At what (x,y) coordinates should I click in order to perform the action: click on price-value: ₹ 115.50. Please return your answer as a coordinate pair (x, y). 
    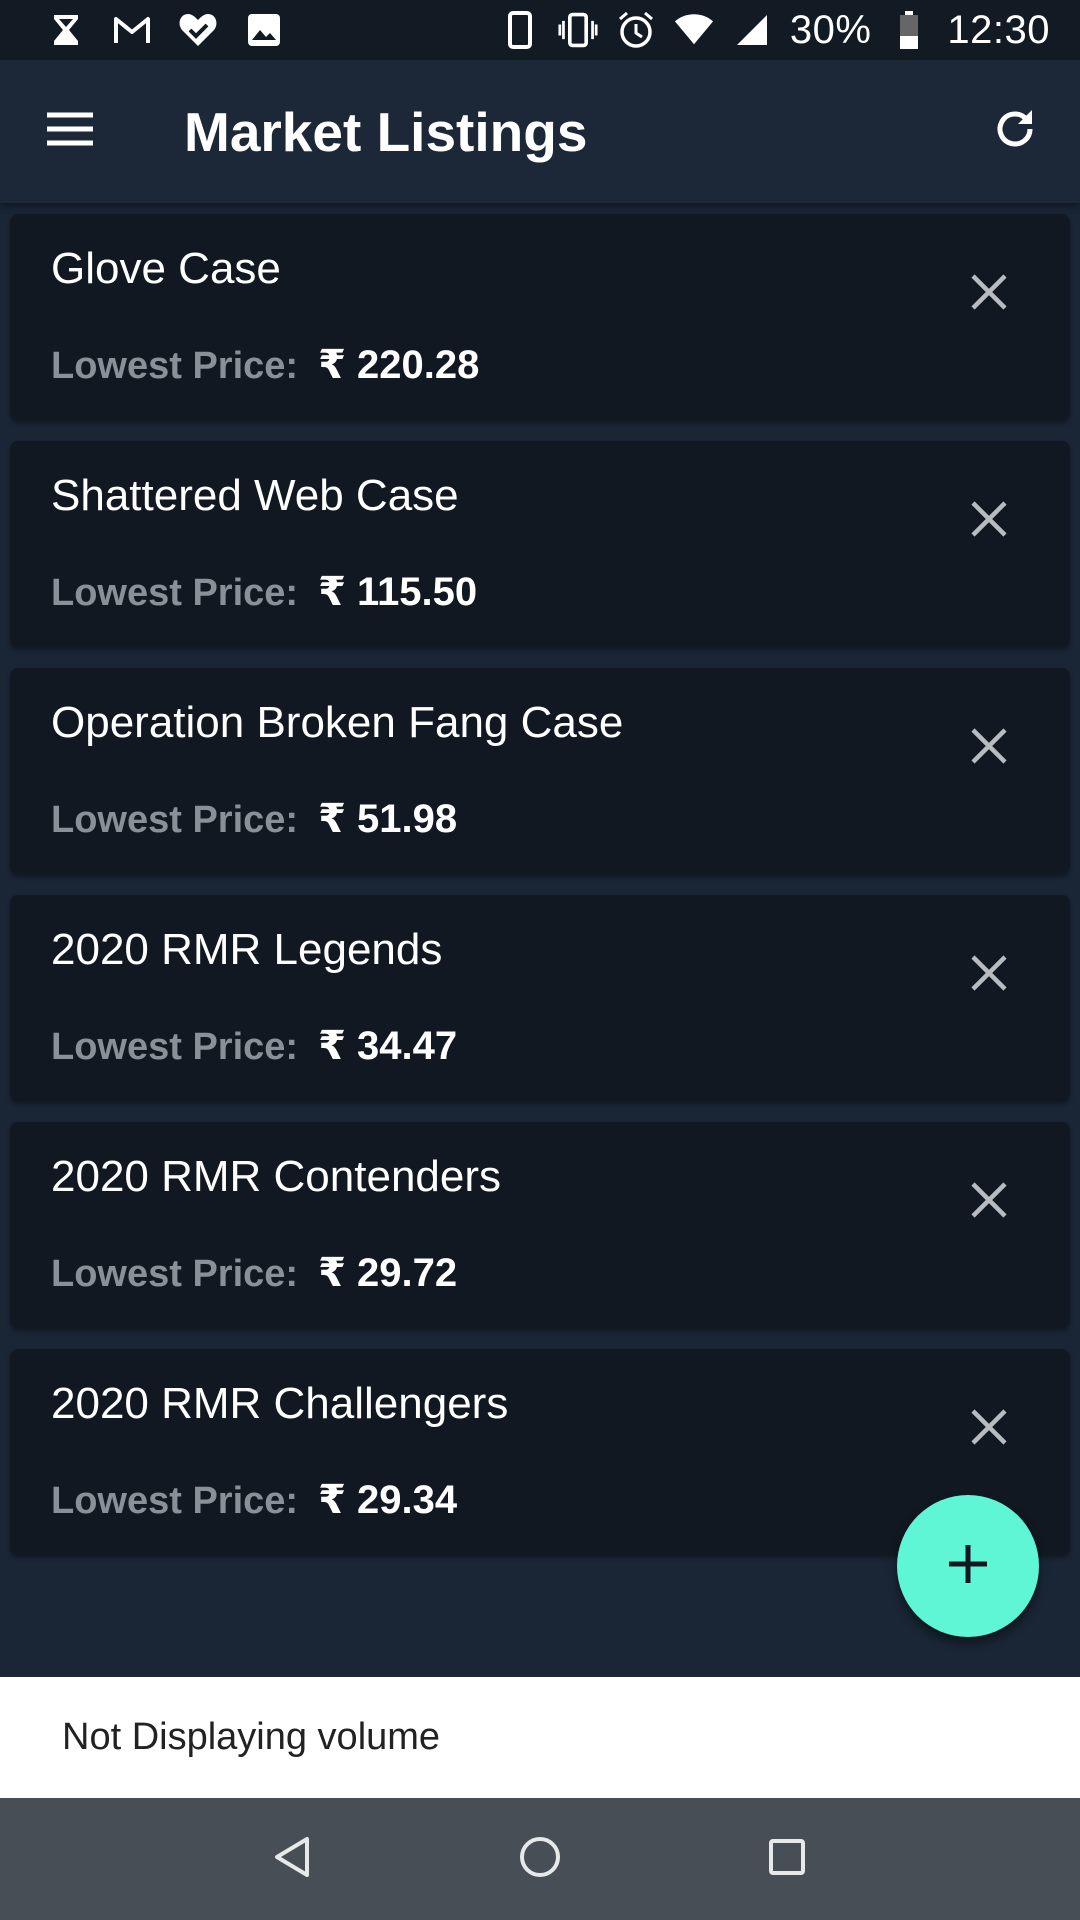
    Looking at the image, I should click on (398, 592).